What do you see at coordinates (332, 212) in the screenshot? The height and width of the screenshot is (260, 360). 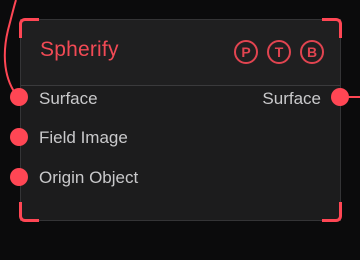 I see `corner-bracket-bottom-right` at bounding box center [332, 212].